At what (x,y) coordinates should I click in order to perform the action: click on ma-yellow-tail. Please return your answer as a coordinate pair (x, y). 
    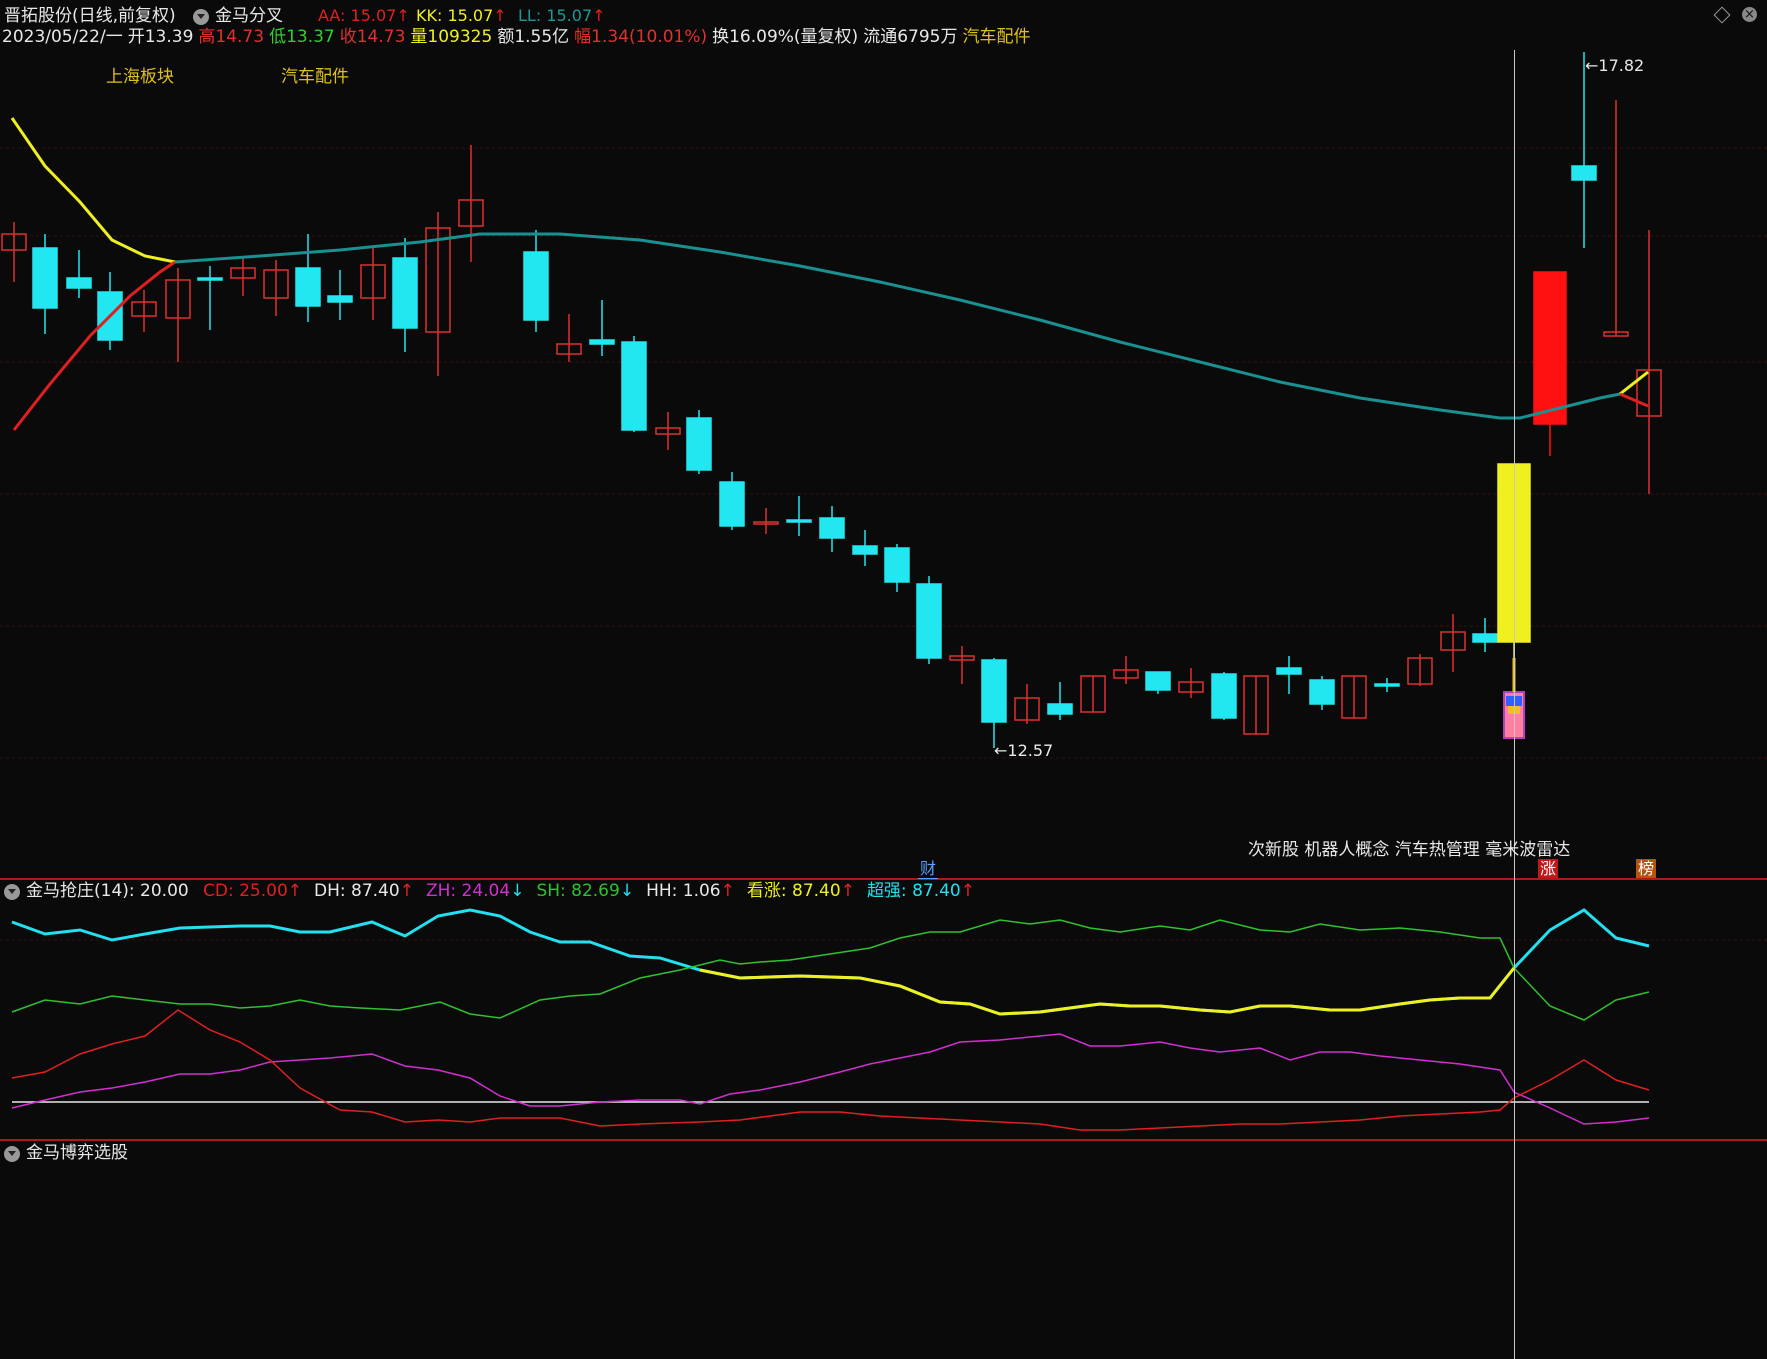
    Looking at the image, I should click on (1634, 383).